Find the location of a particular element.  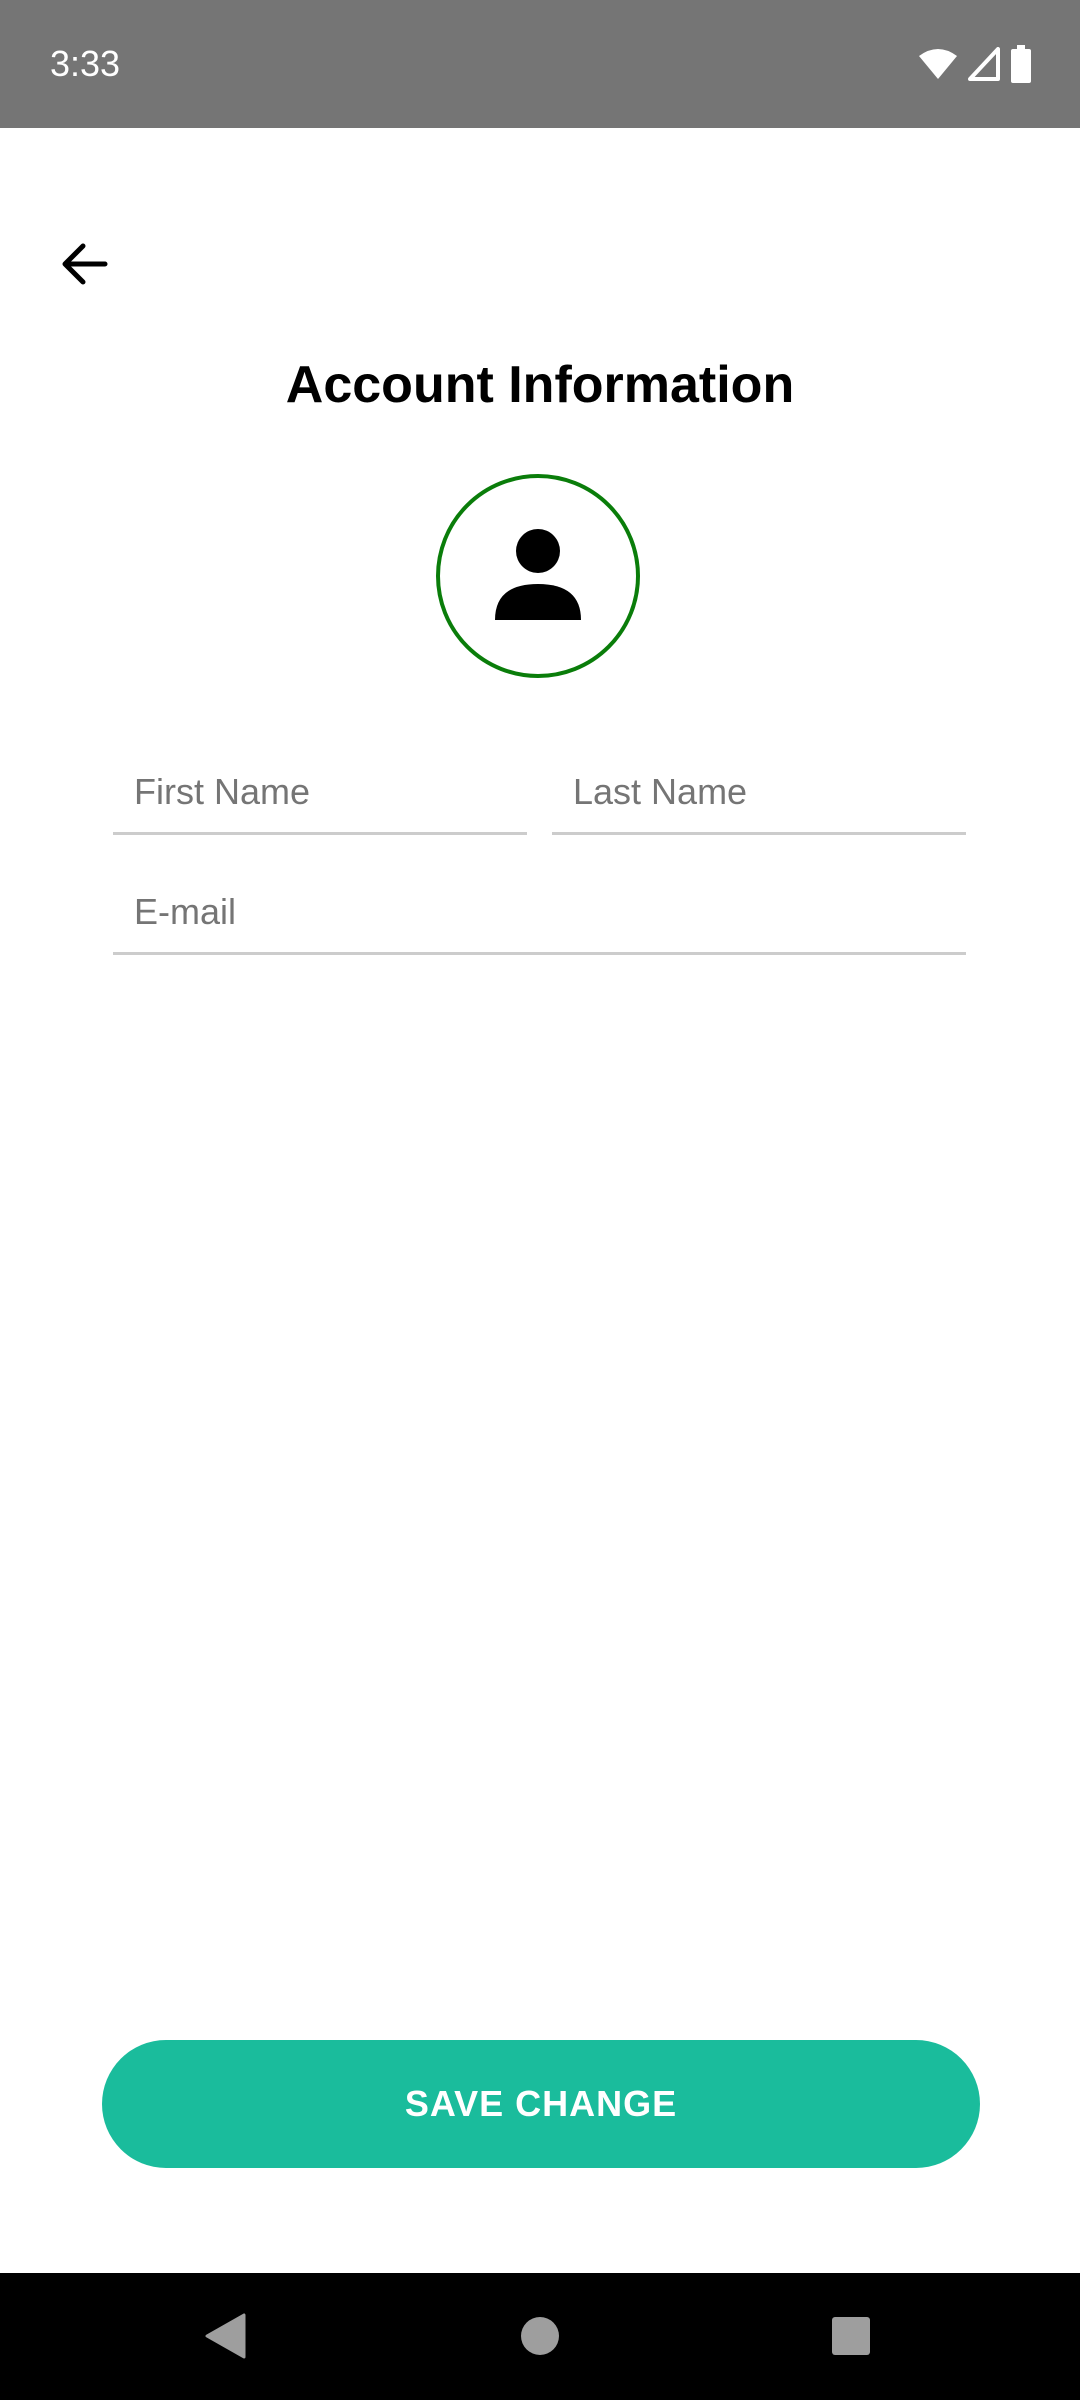

status-icons is located at coordinates (975, 64).